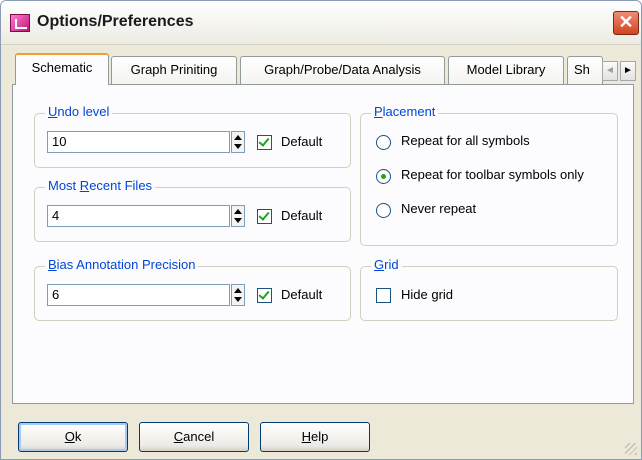  I want to click on recent-files-spinner, so click(238, 216).